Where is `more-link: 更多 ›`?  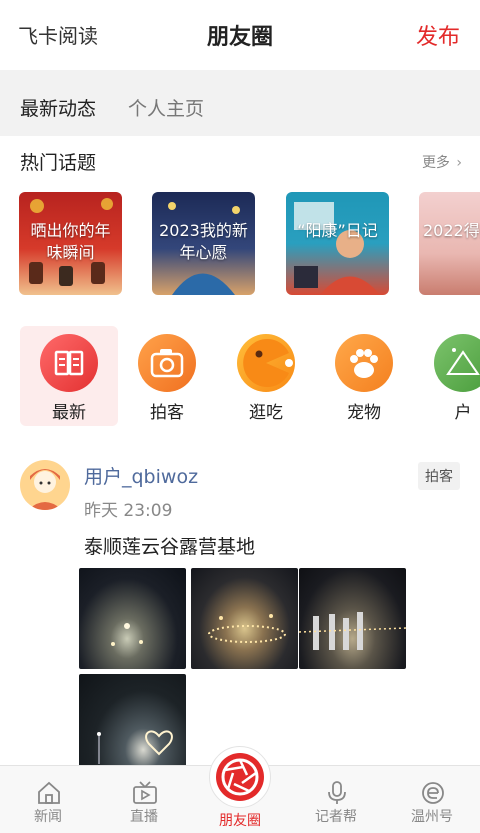 more-link: 更多 › is located at coordinates (442, 162).